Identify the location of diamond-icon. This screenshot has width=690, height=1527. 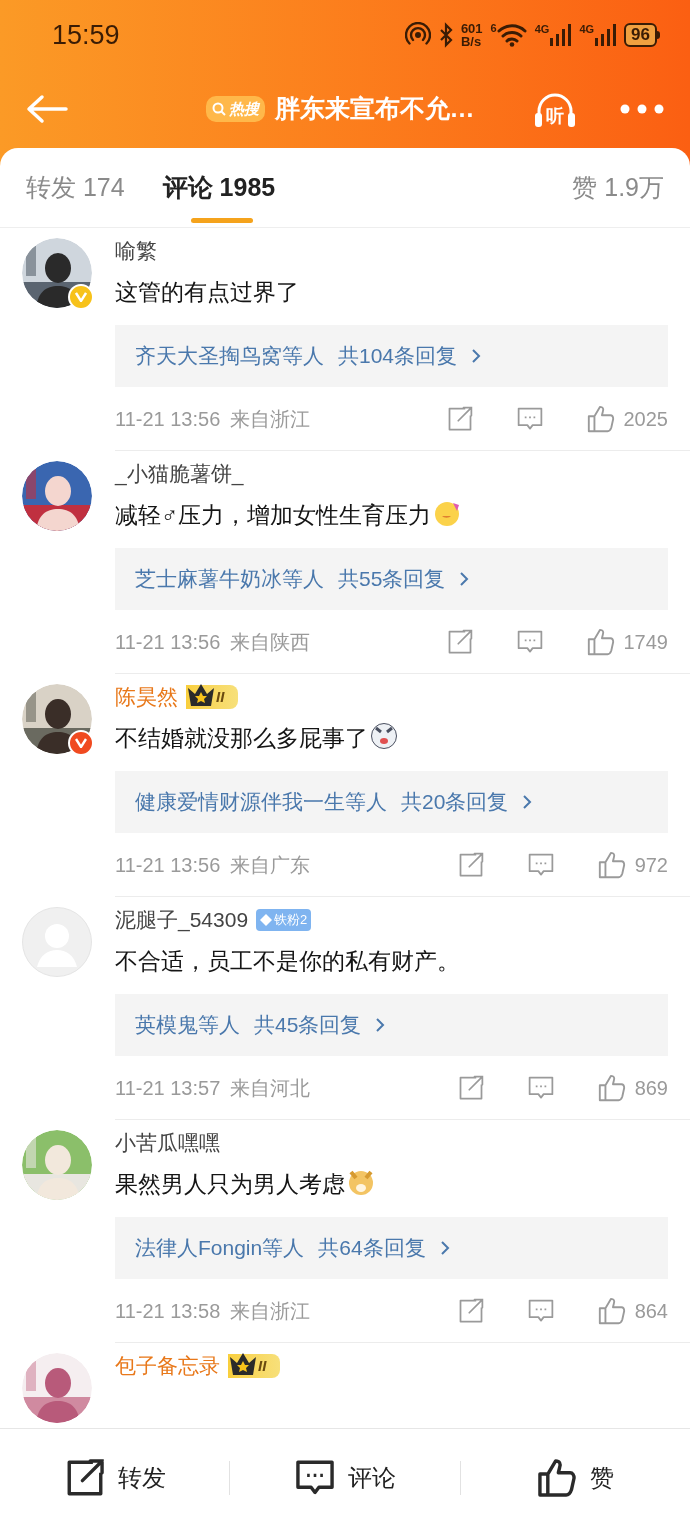
(266, 920).